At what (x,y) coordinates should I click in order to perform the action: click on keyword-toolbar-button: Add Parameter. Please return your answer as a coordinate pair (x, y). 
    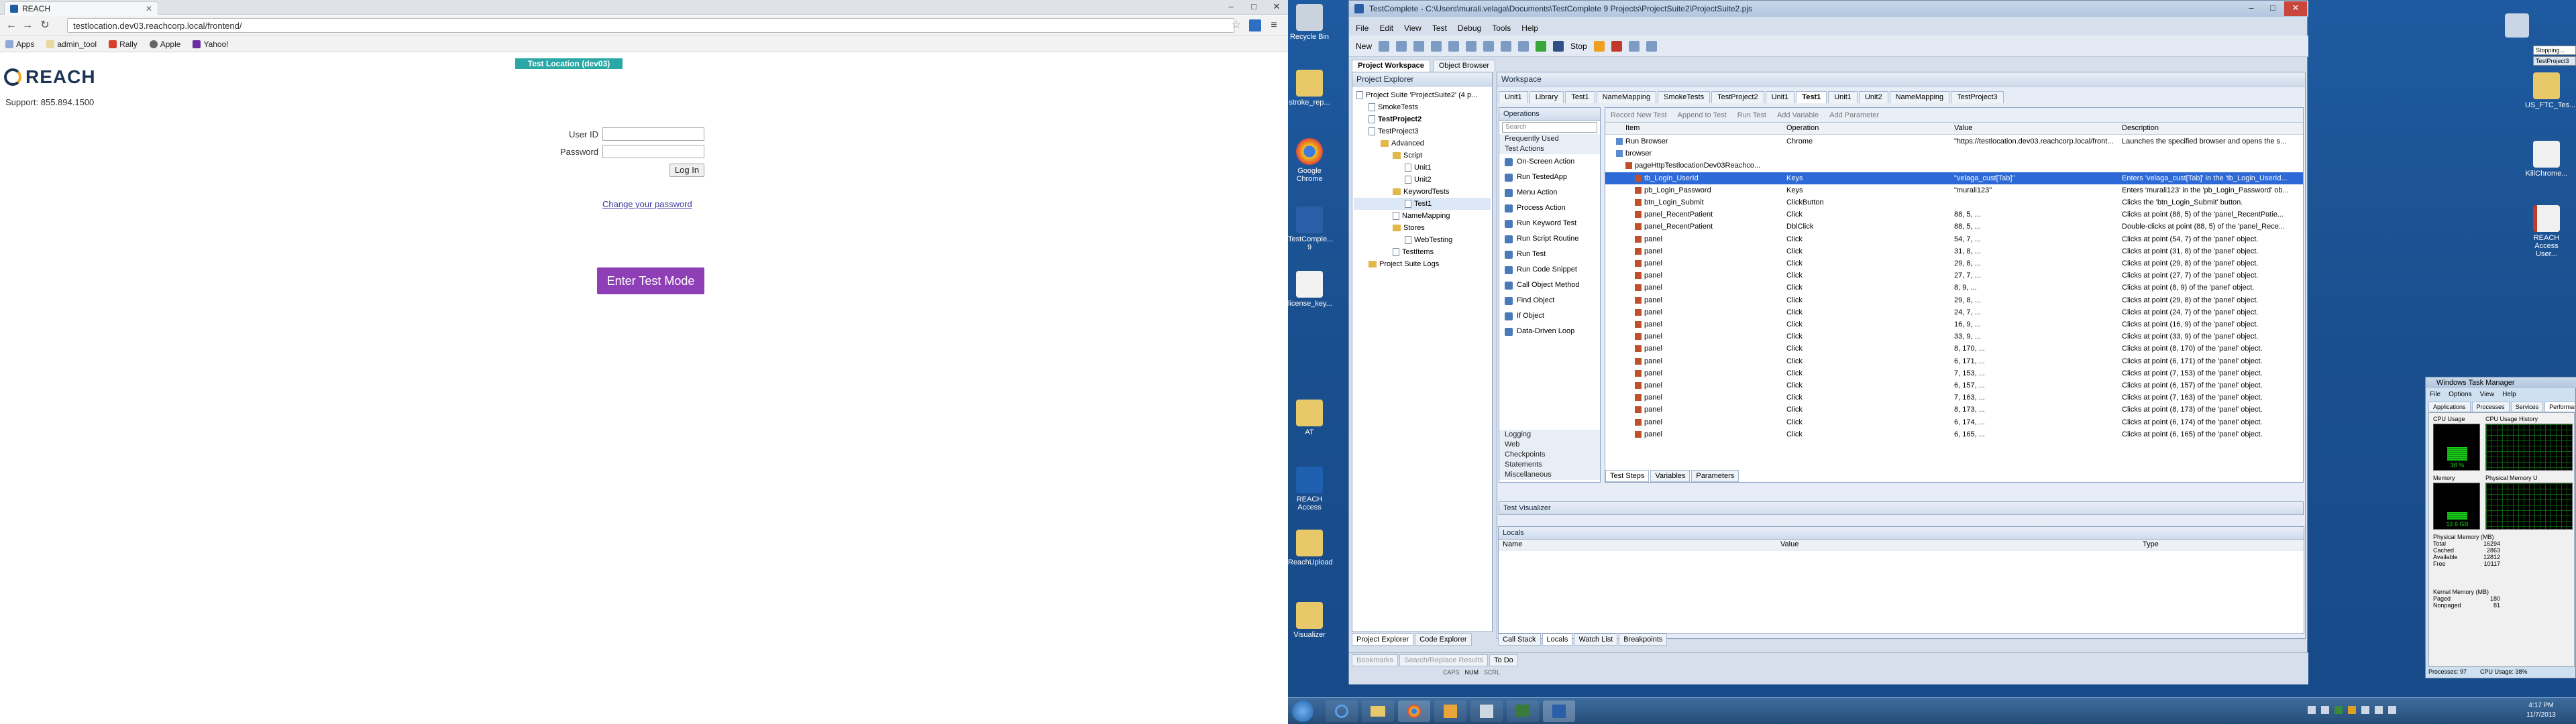
    Looking at the image, I should click on (1854, 115).